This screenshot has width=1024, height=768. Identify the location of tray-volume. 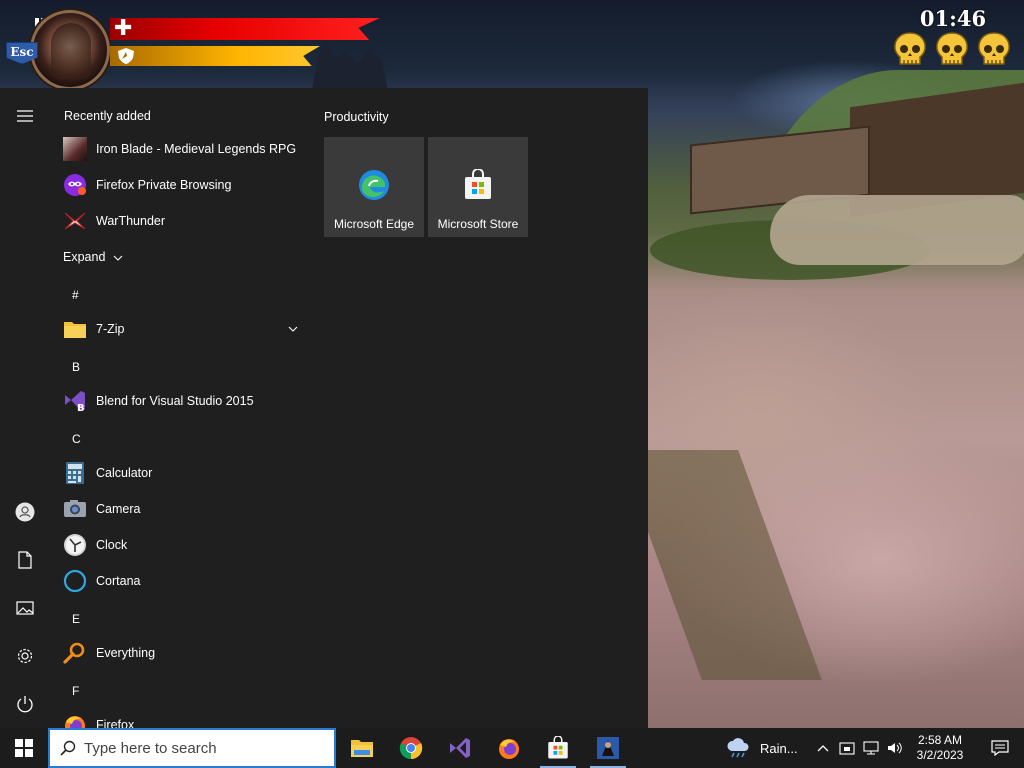
(895, 748).